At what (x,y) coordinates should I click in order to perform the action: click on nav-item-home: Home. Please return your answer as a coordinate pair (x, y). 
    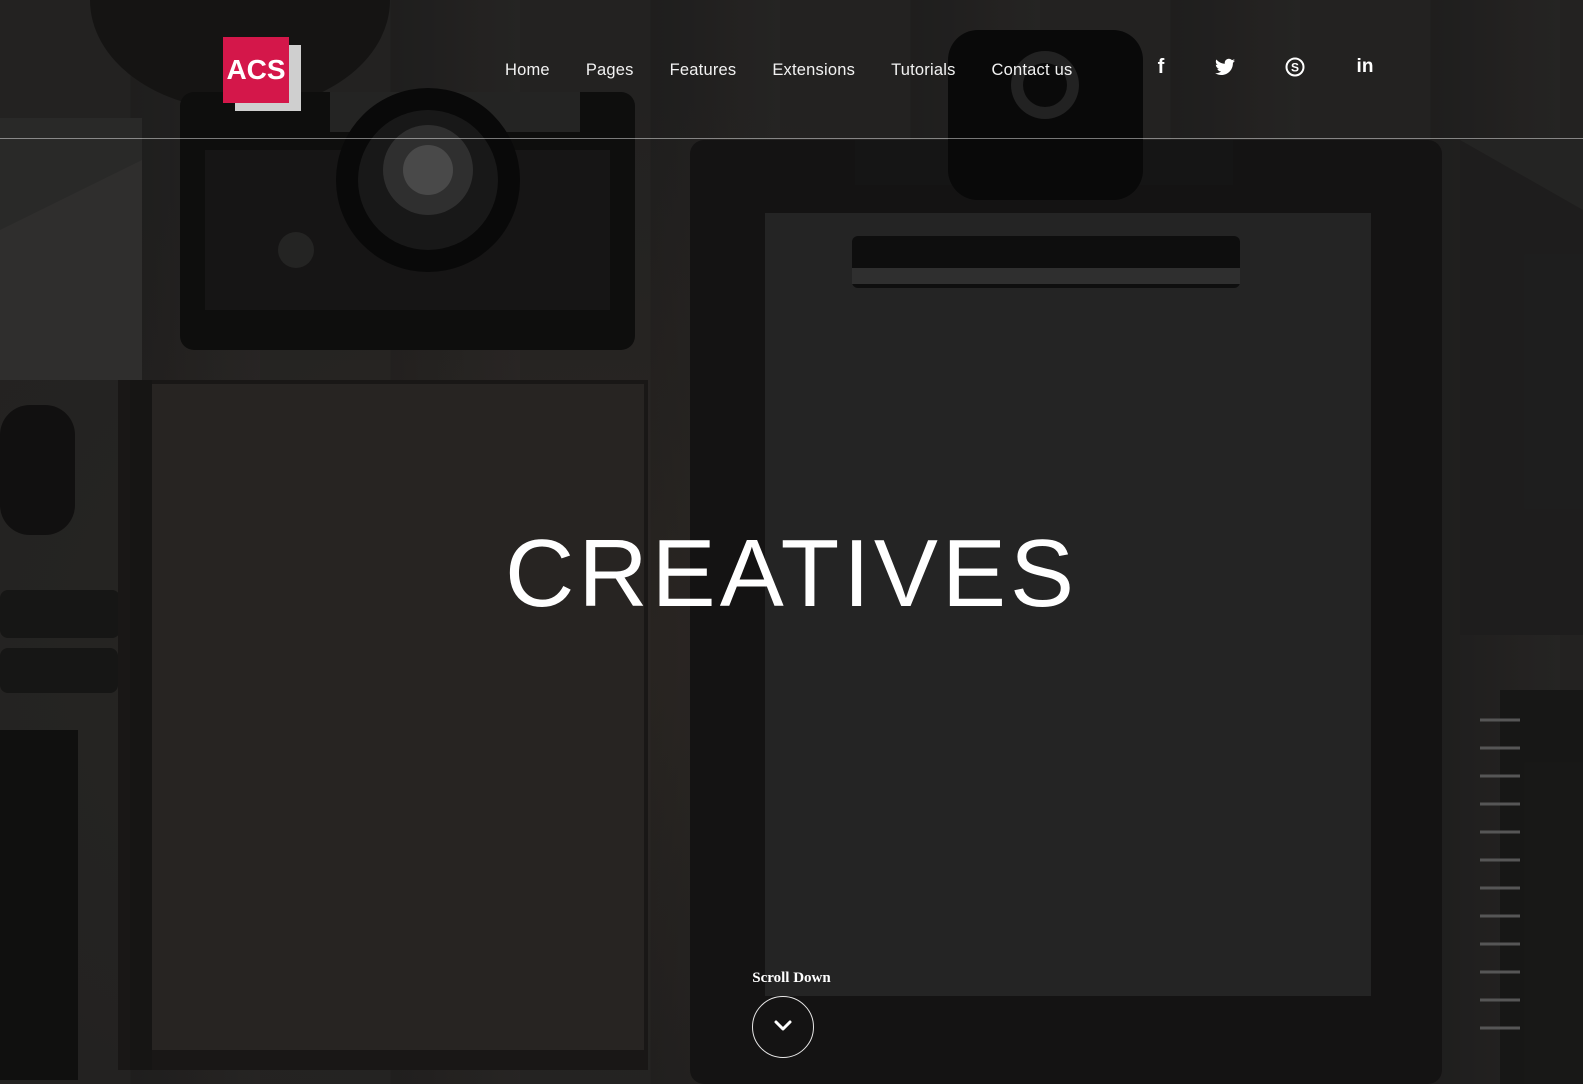
    Looking at the image, I should click on (527, 70).